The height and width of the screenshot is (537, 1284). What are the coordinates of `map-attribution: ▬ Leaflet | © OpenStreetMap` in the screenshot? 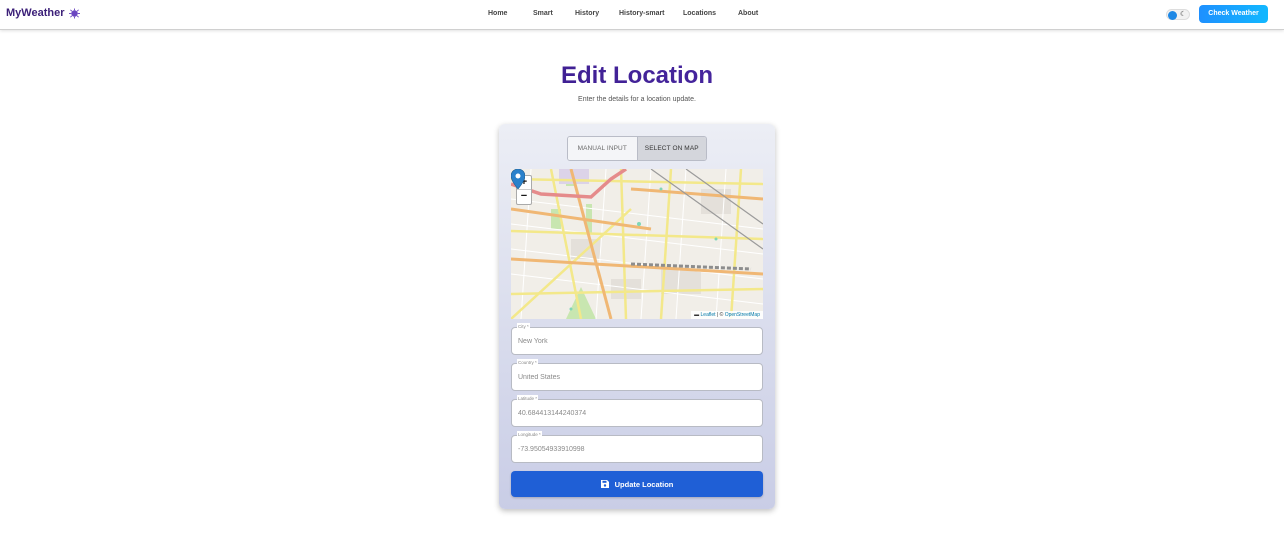 It's located at (727, 315).